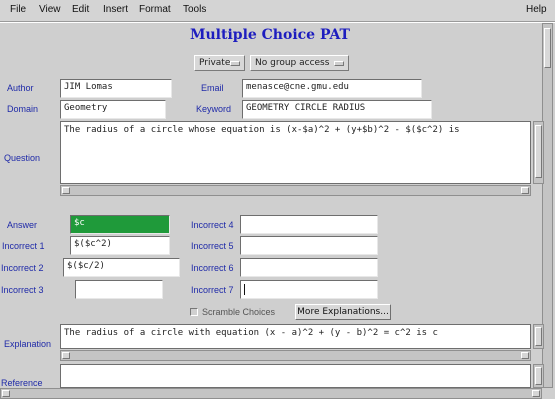  I want to click on explanation-label: Explanation, so click(28, 344).